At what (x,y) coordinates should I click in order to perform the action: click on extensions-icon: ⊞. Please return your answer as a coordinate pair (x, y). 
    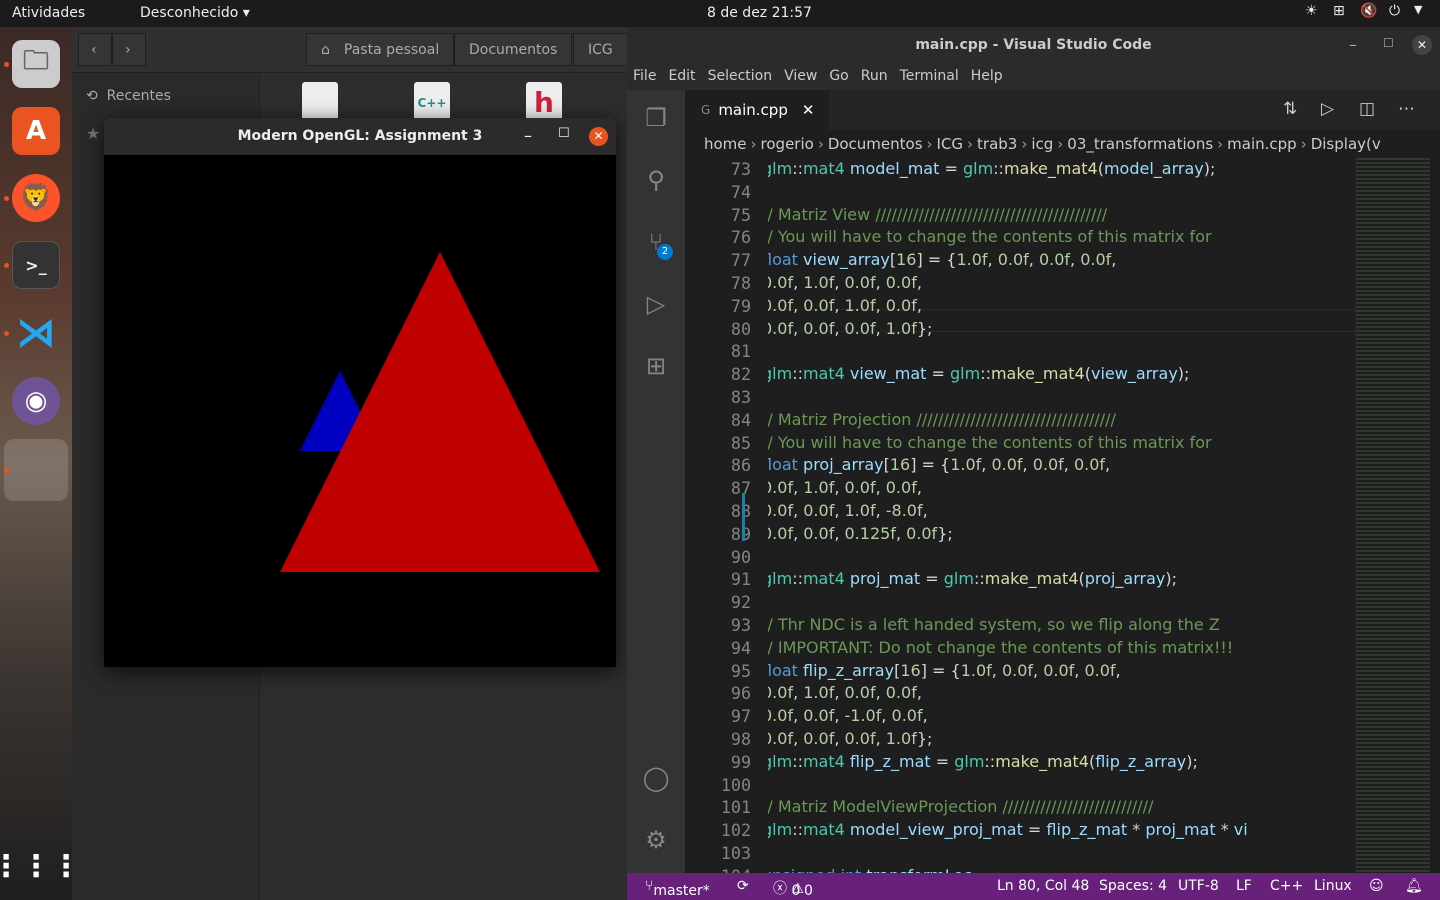
    Looking at the image, I should click on (656, 366).